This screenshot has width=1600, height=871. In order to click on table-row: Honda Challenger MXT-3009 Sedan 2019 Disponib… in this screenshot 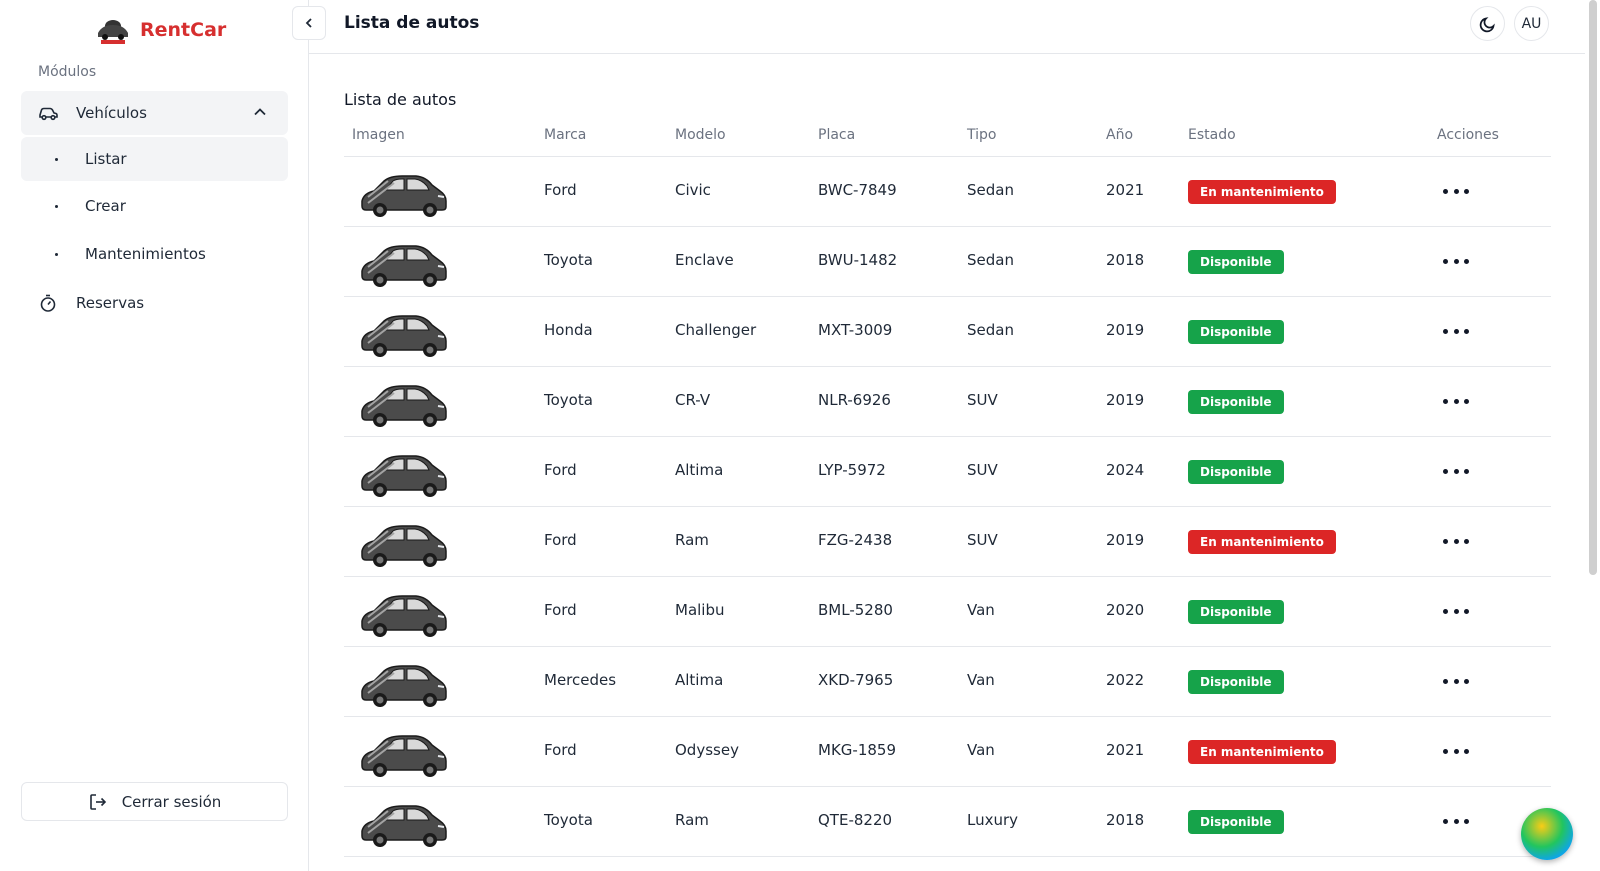, I will do `click(947, 332)`.